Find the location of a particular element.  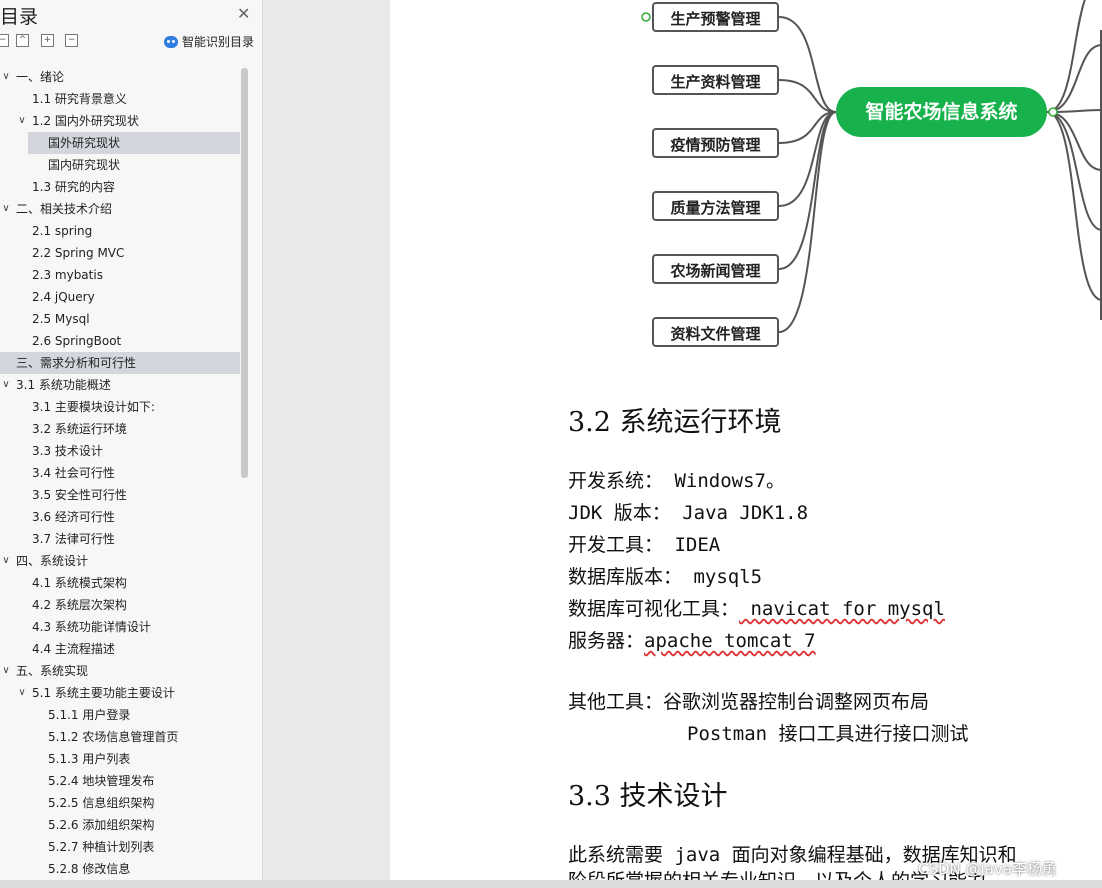

toc-item: 5.2.4 地块管理发布 is located at coordinates (120, 781).